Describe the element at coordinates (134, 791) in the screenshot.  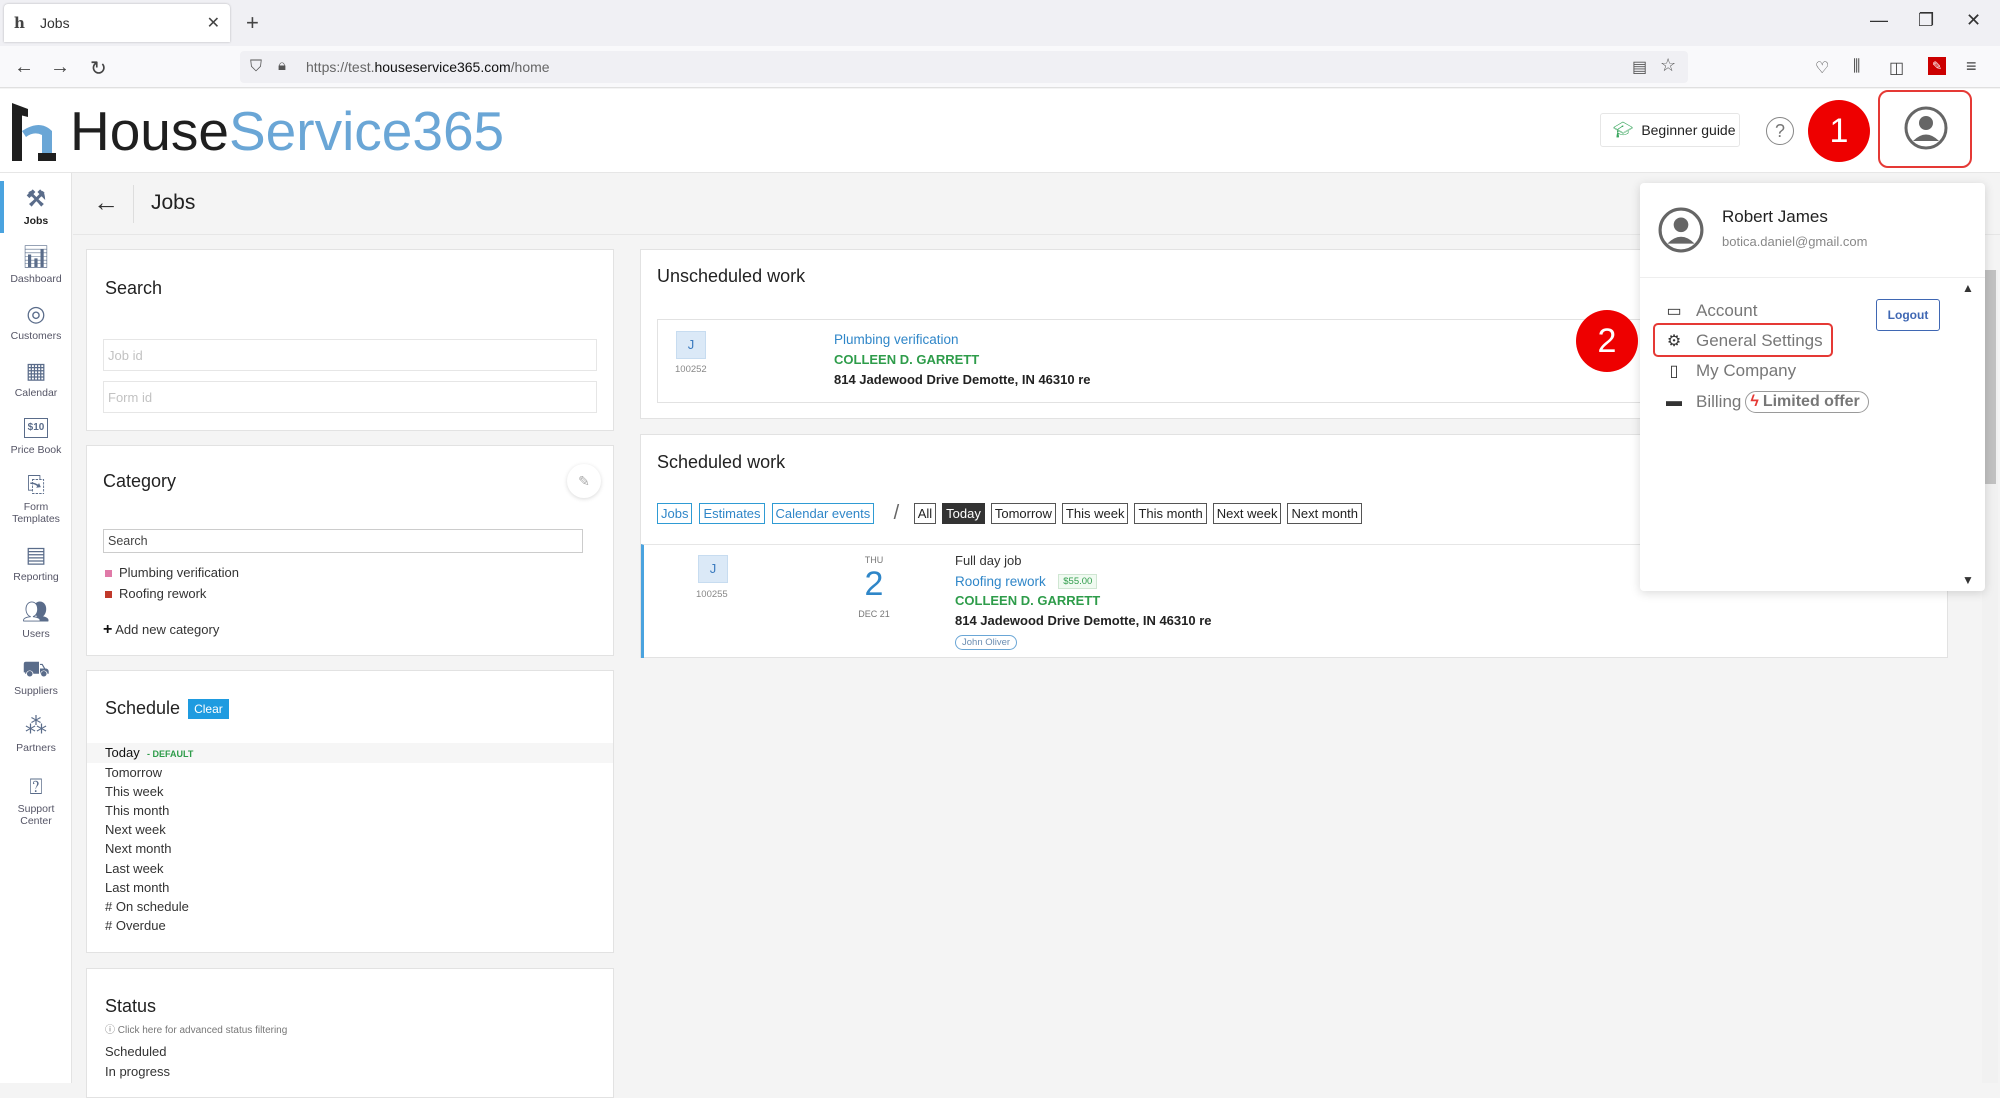
I see `schedule-option: This week` at that location.